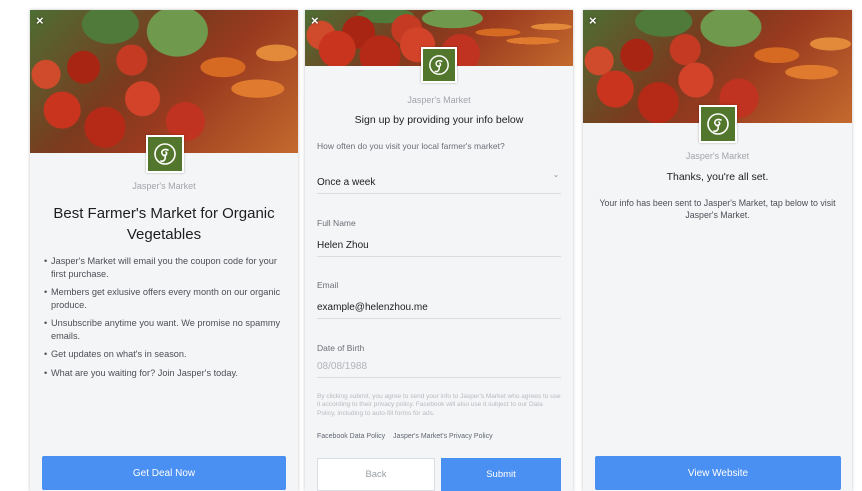  Describe the element at coordinates (439, 369) in the screenshot. I see `date-of-birth-input: 08/08/1988` at that location.